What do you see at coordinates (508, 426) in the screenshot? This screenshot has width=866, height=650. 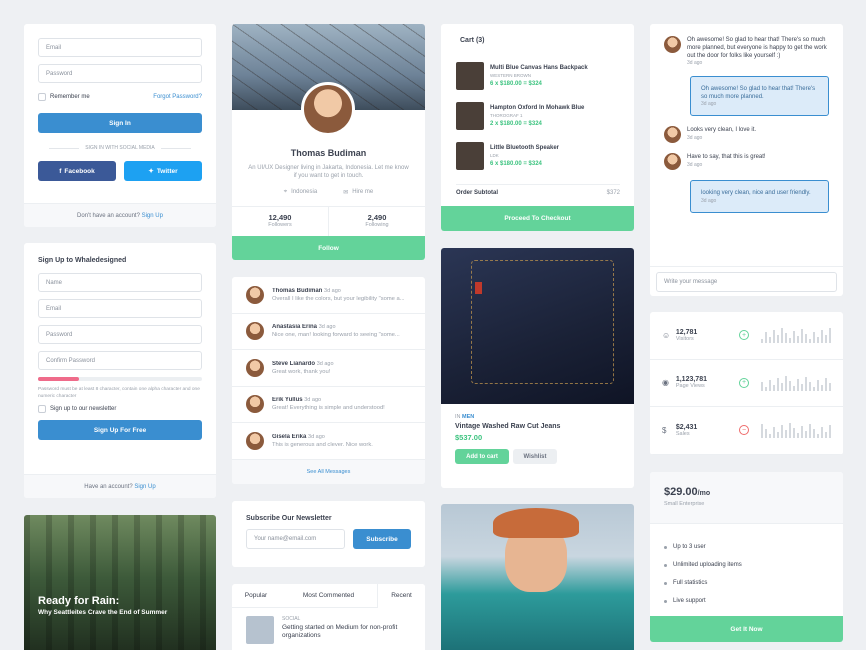 I see `product-name: Vintage Washed Raw Cut Jeans` at bounding box center [508, 426].